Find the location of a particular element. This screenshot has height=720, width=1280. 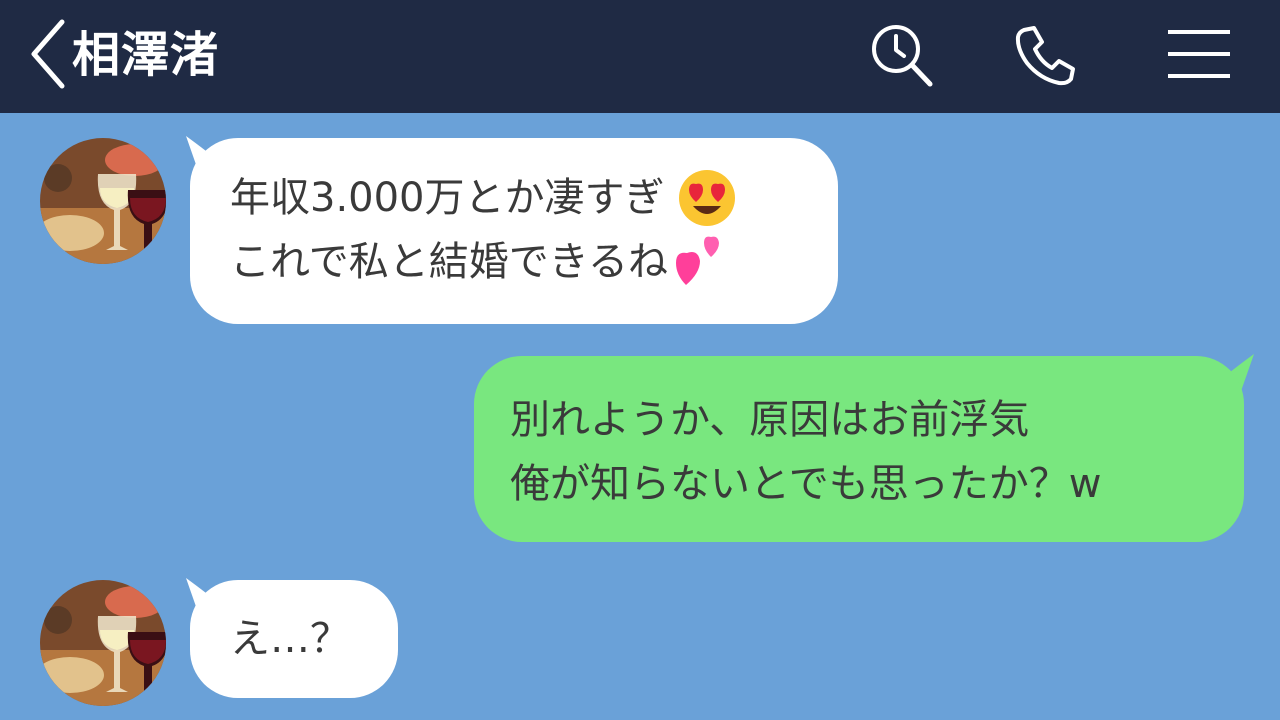

message-text: 別れようか、原因はお前浮気 is located at coordinates (770, 420).